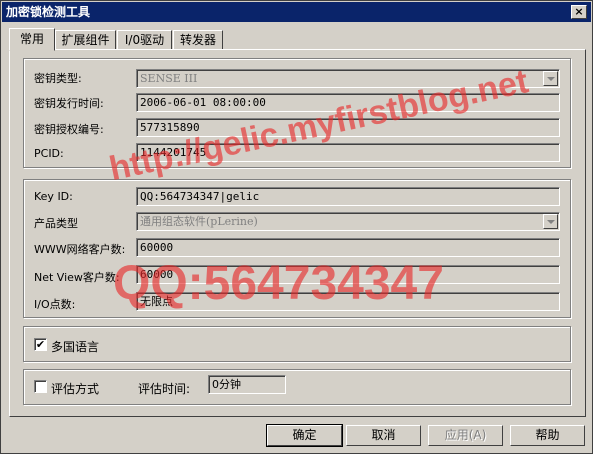  What do you see at coordinates (547, 435) in the screenshot?
I see `help-button: 帮助` at bounding box center [547, 435].